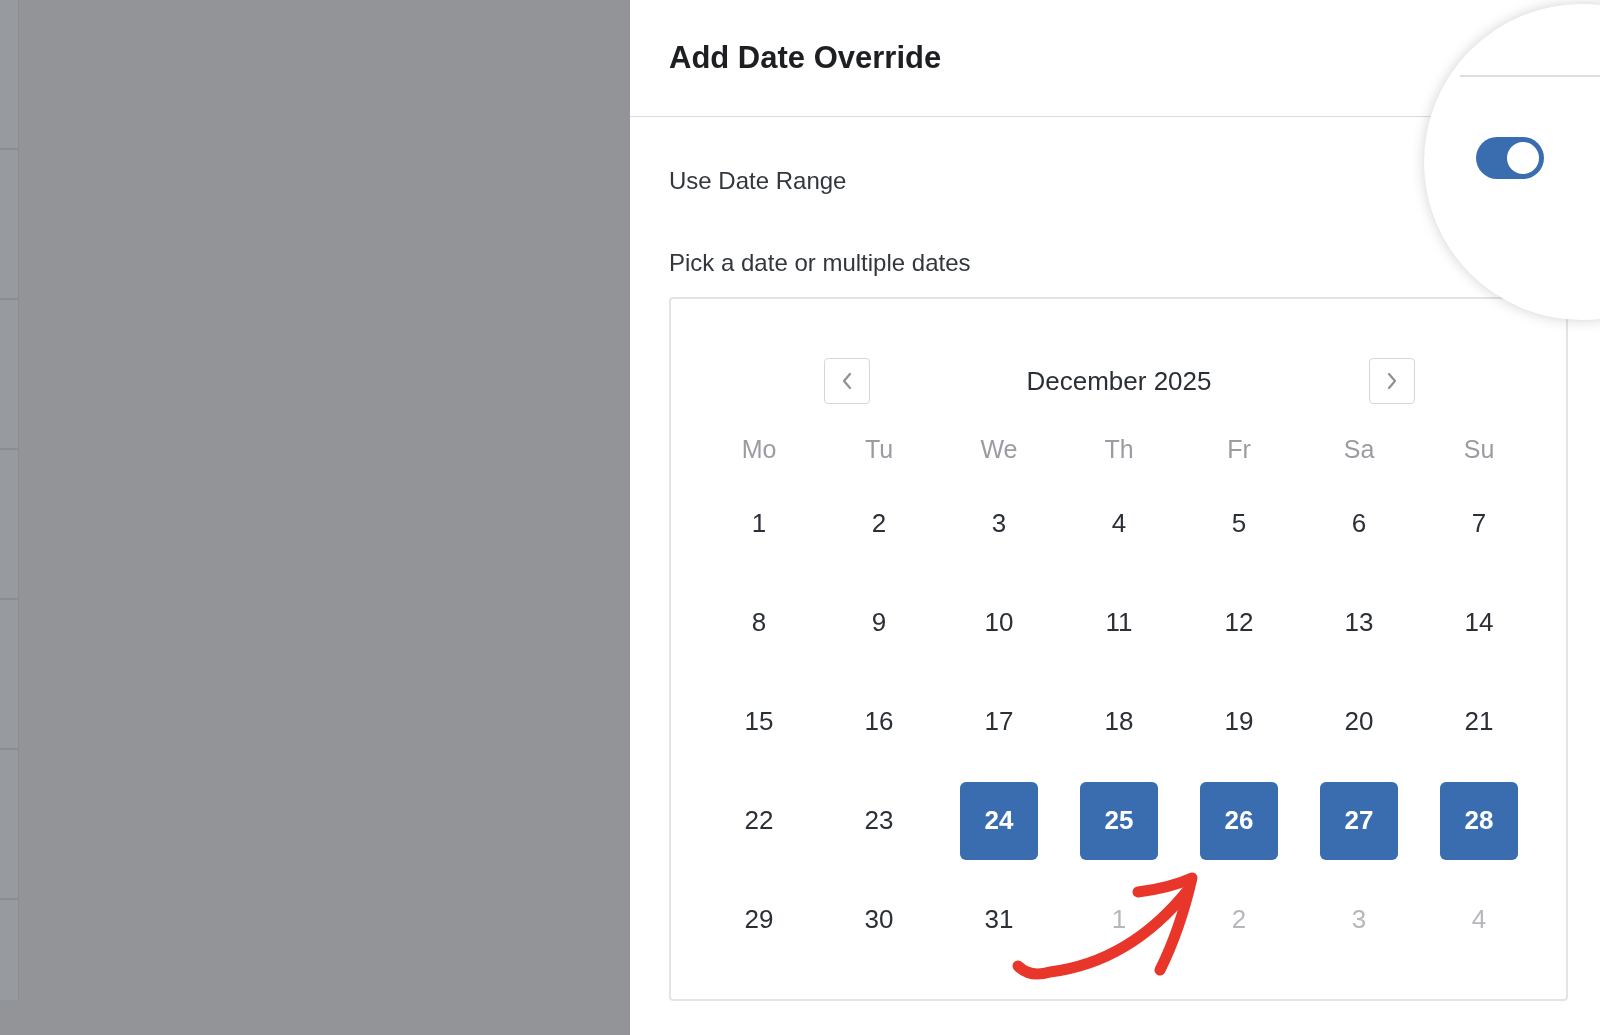  What do you see at coordinates (805, 58) in the screenshot?
I see `panel-title: Add Date Override` at bounding box center [805, 58].